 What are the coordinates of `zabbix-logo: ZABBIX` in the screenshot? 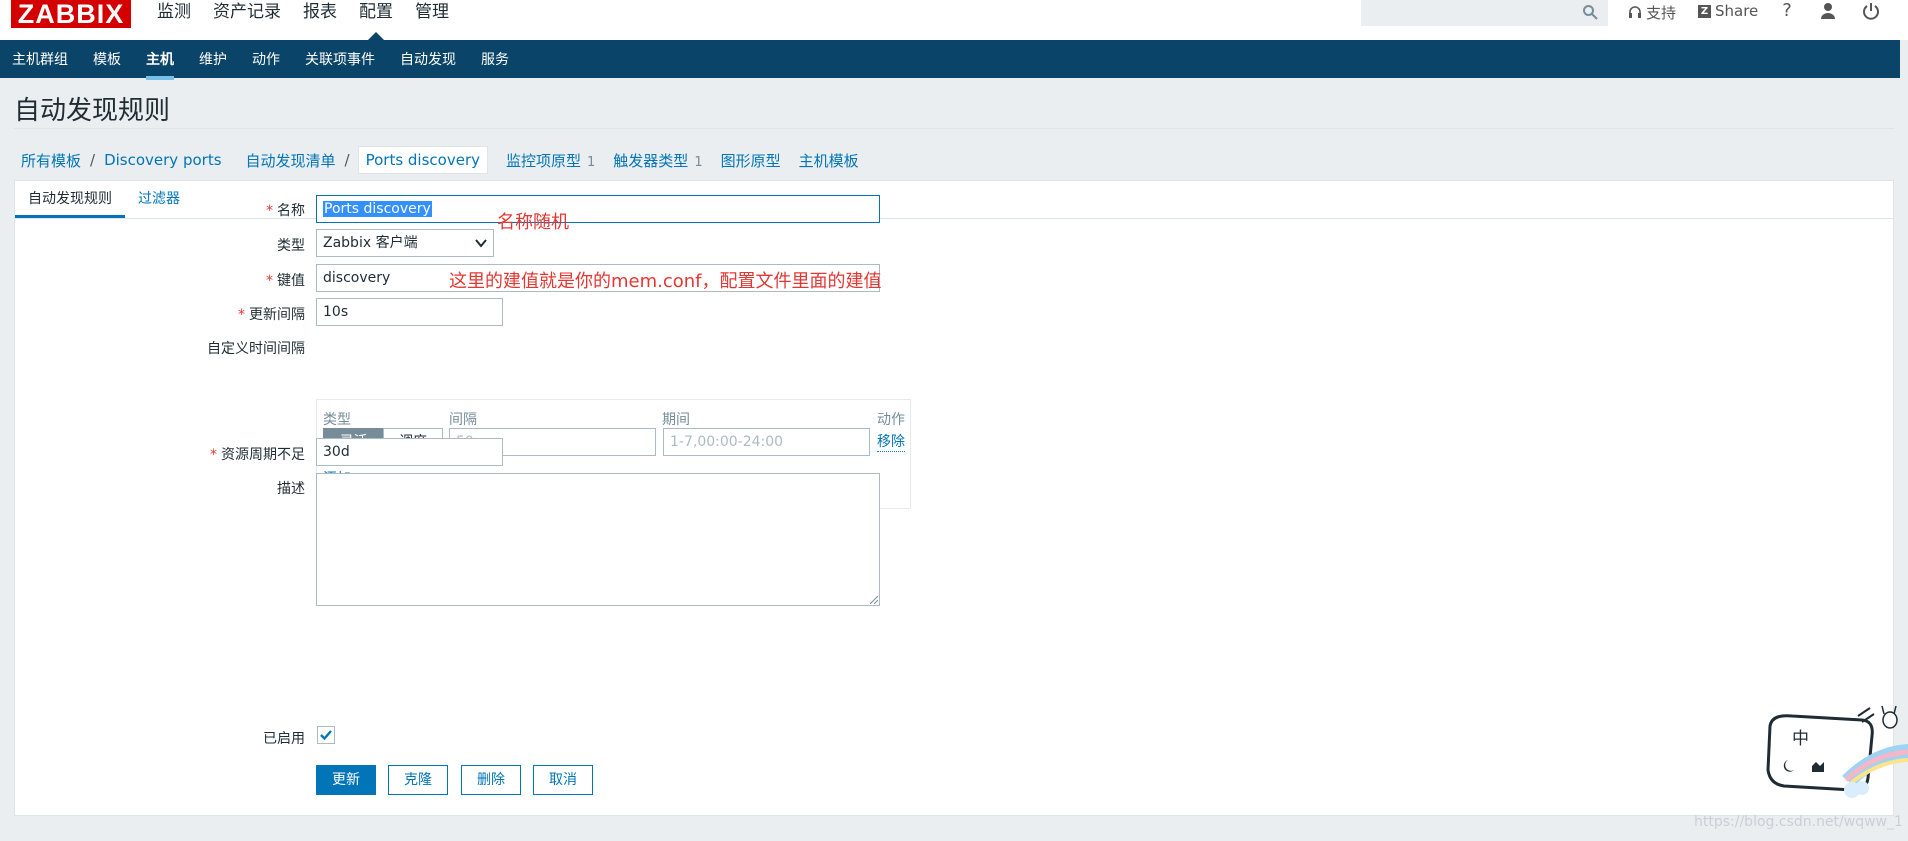 It's located at (71, 14).